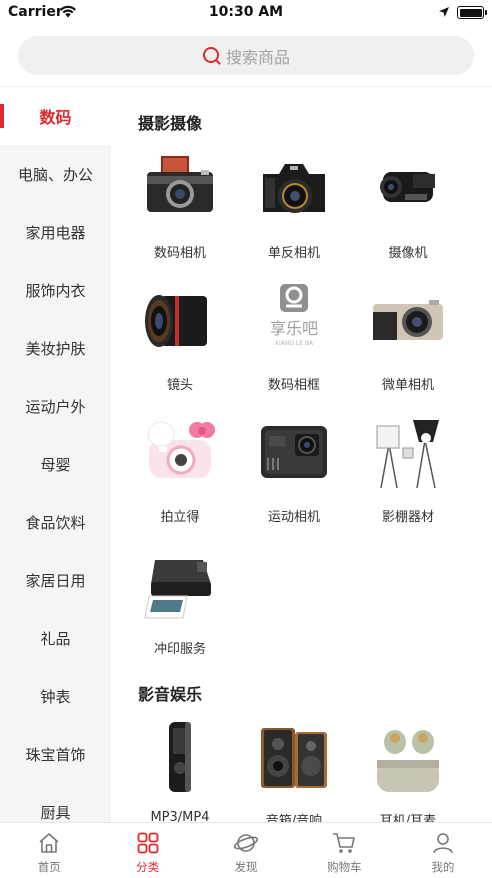 The height and width of the screenshot is (878, 492). Describe the element at coordinates (293, 517) in the screenshot. I see `product-category-label: 运动相机` at that location.